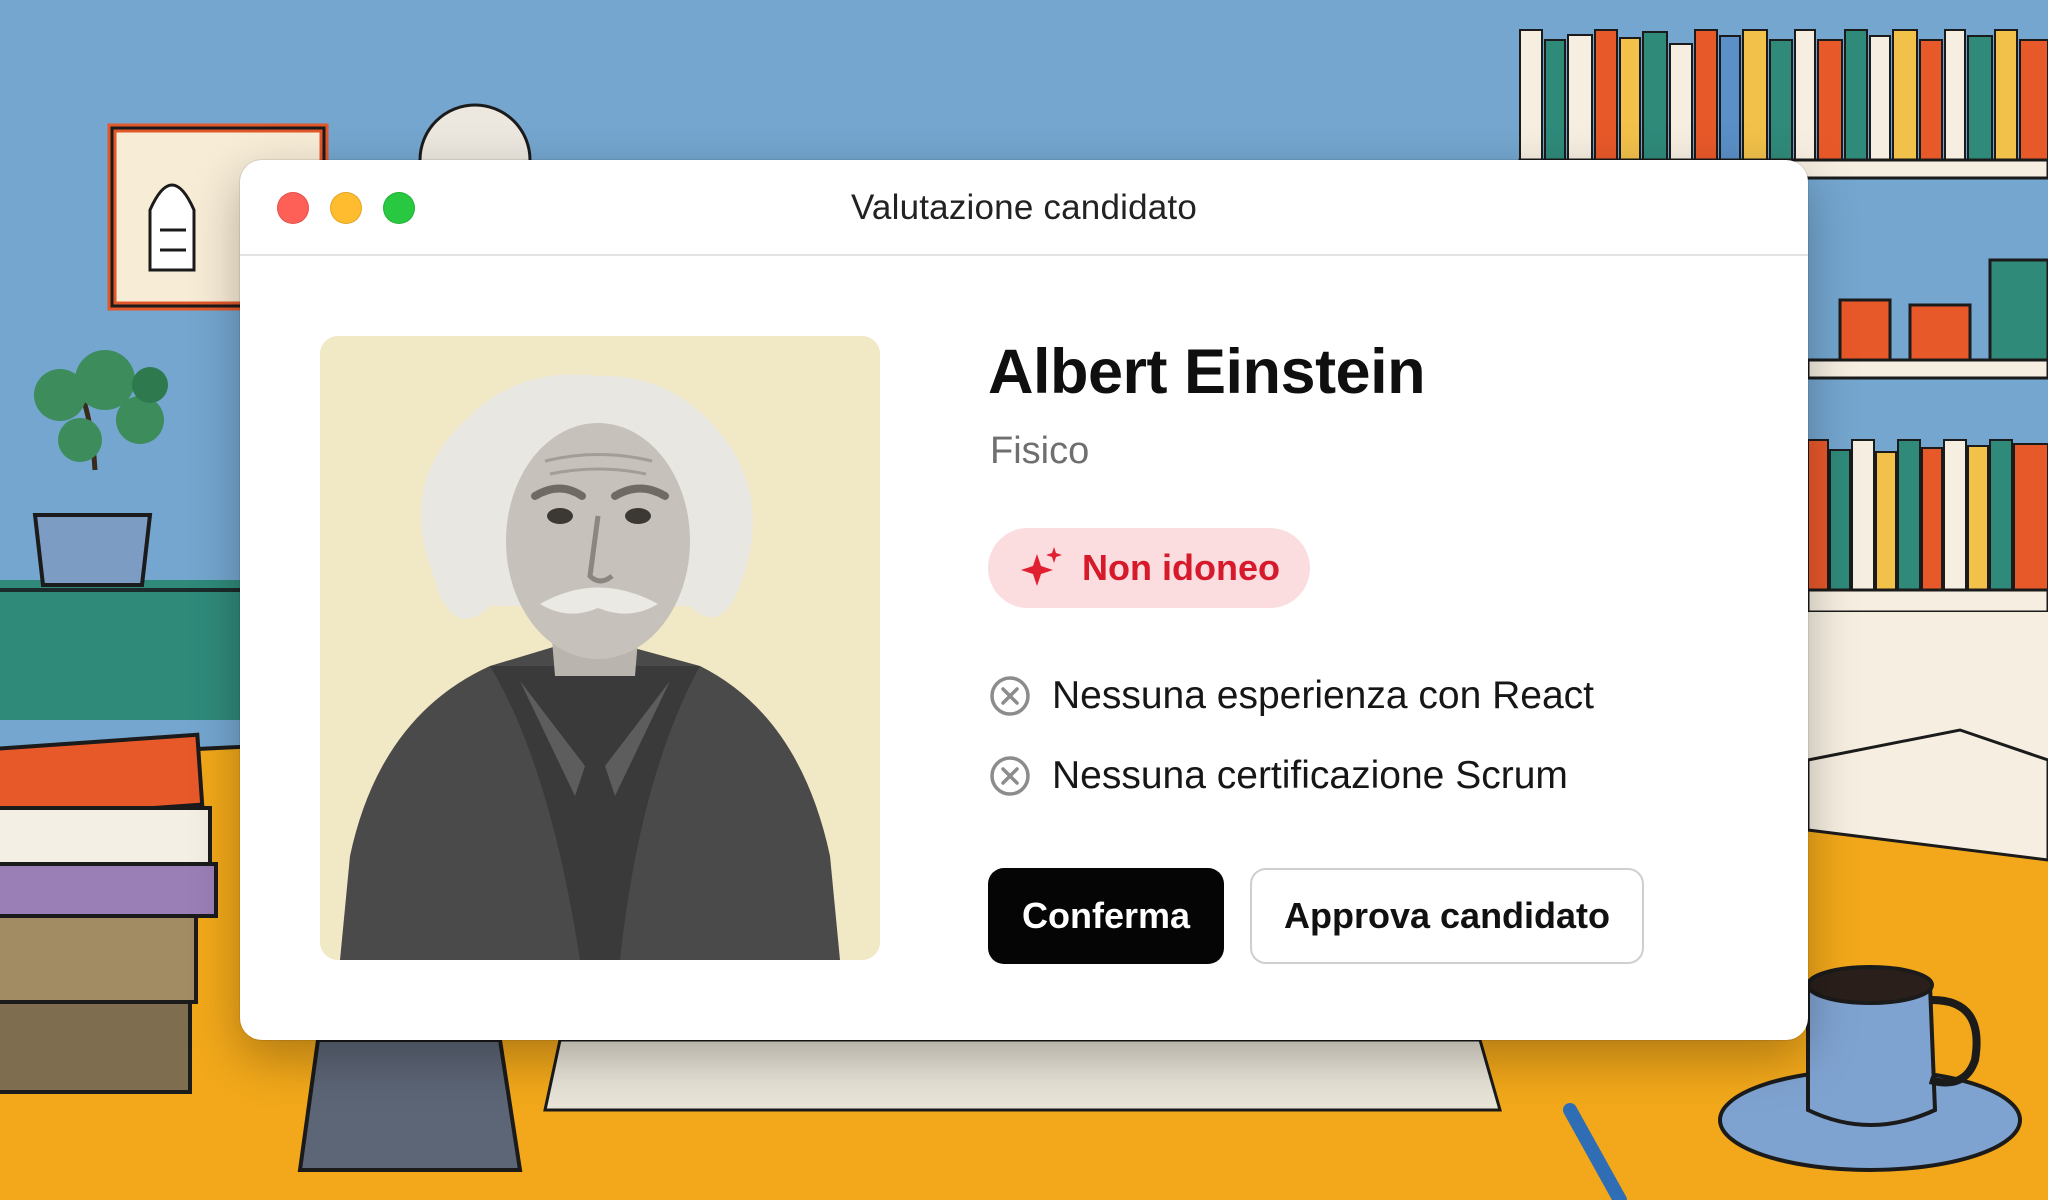 The image size is (2048, 1200). I want to click on reason-text: Nessuna esperienza con React, so click(1323, 695).